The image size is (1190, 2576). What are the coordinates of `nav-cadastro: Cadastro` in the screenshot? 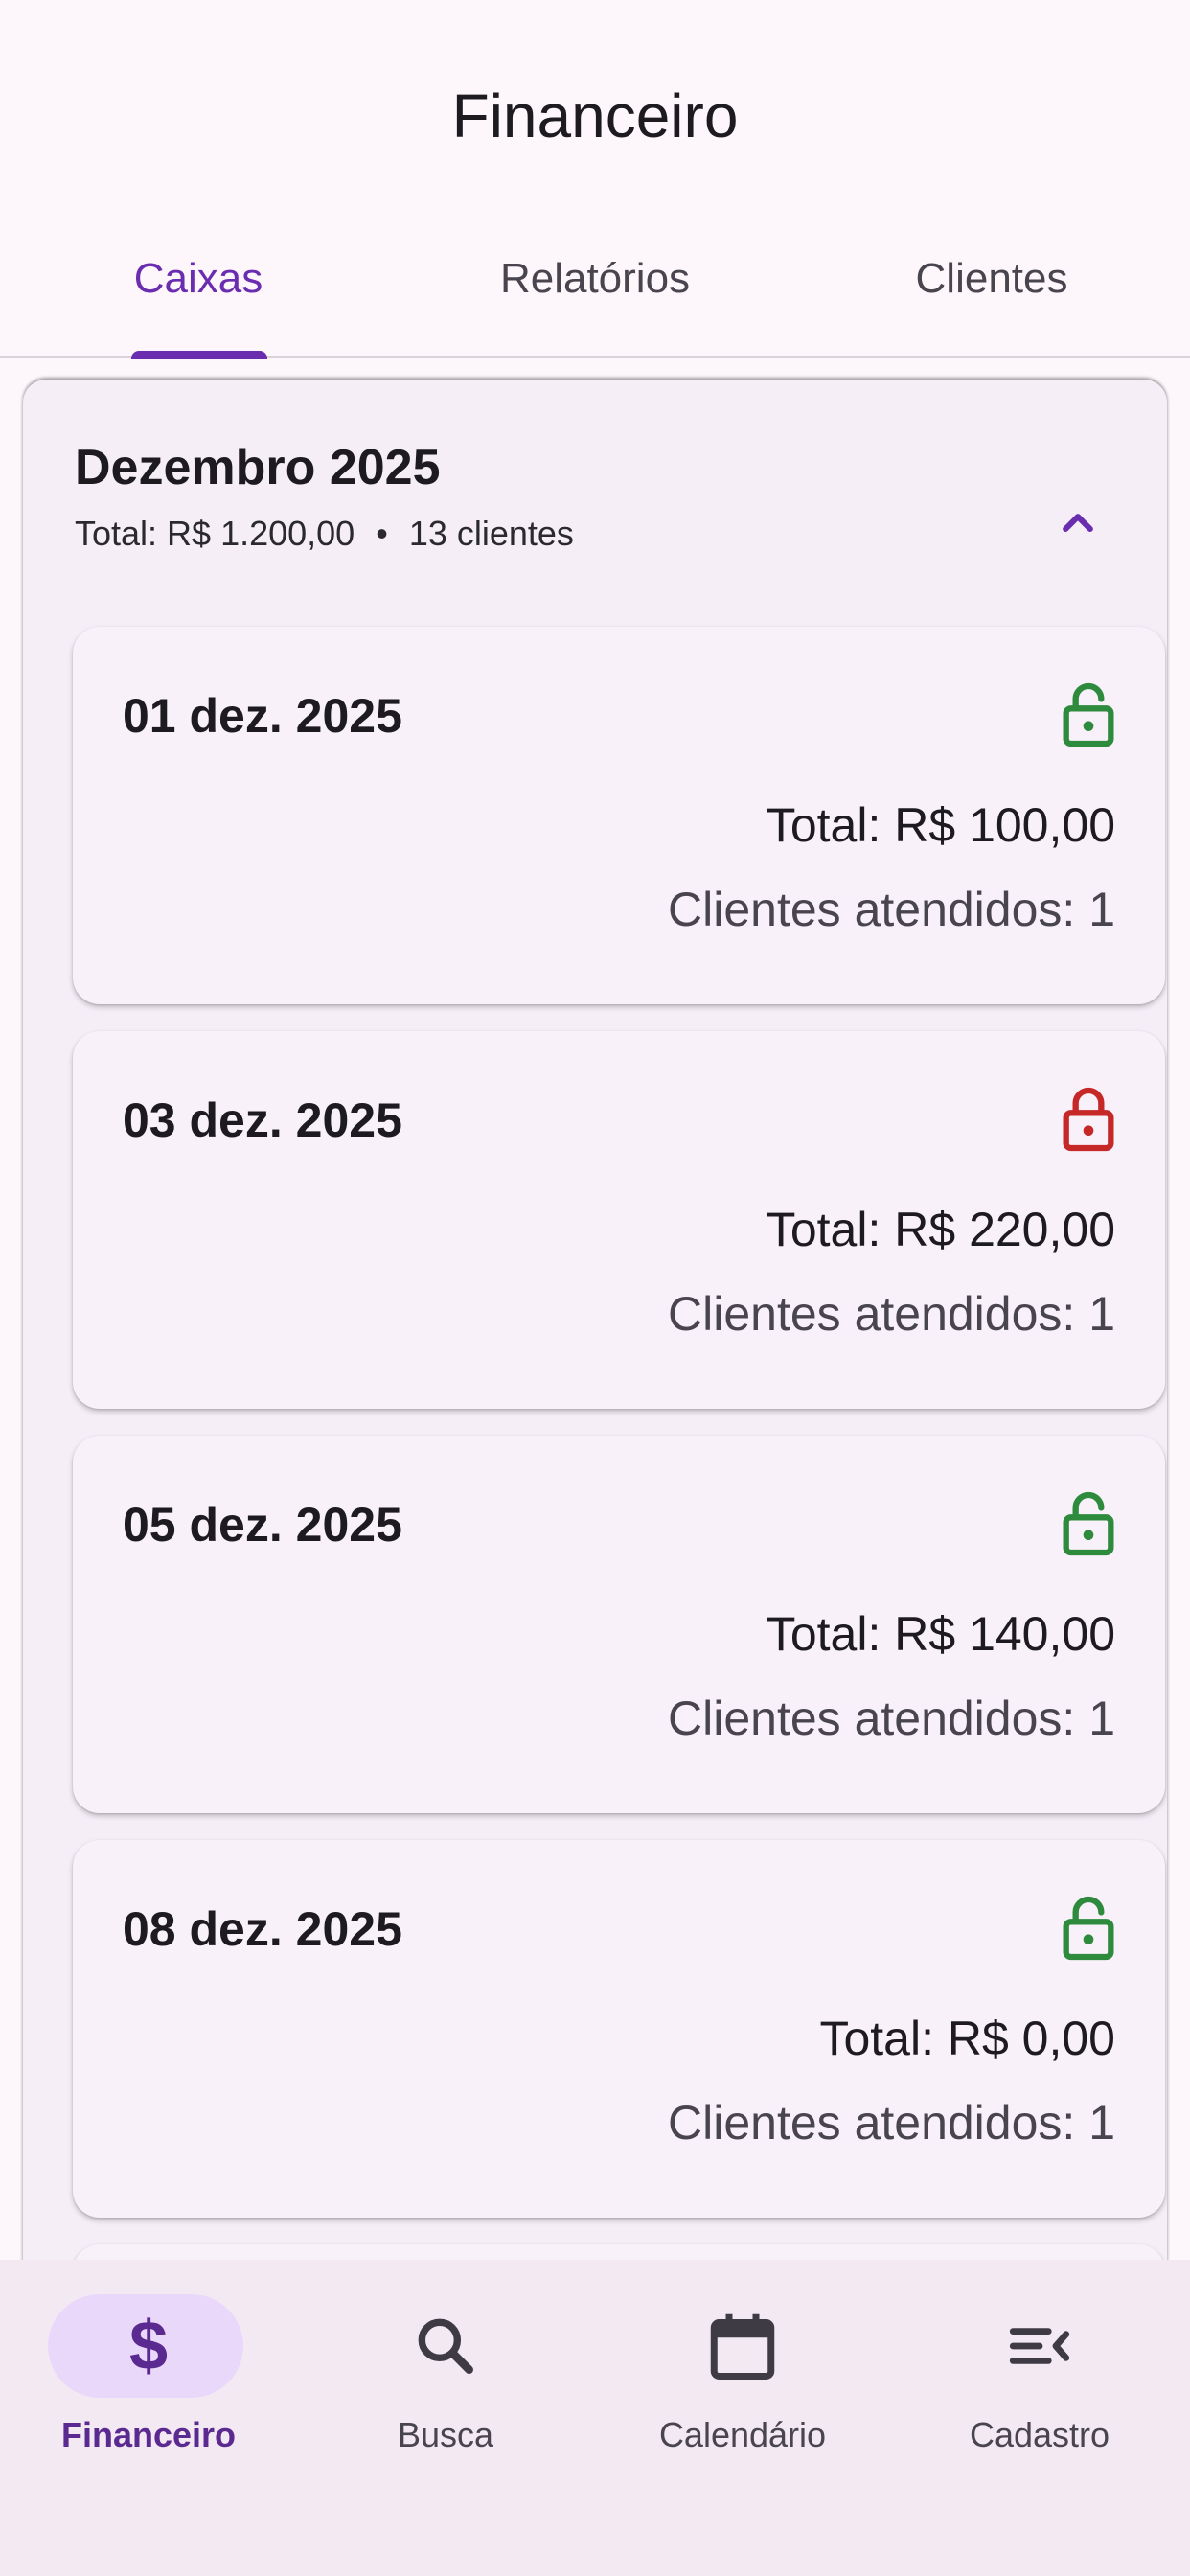 It's located at (1039, 2373).